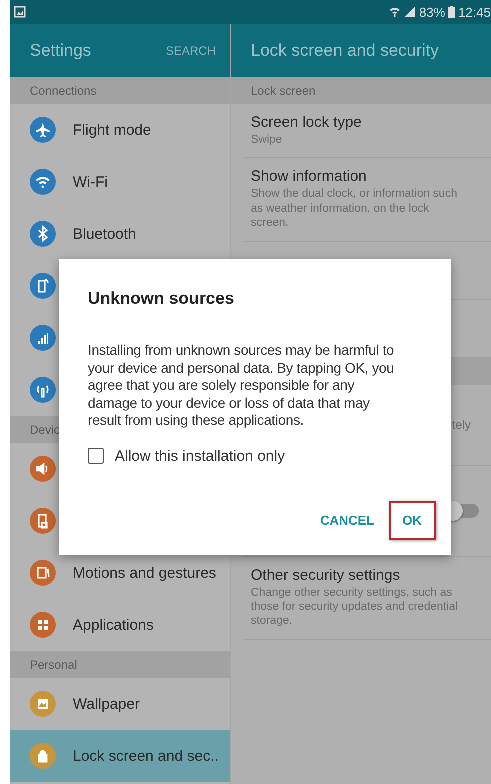 This screenshot has height=784, width=491. I want to click on settings-title: Settings, so click(61, 50).